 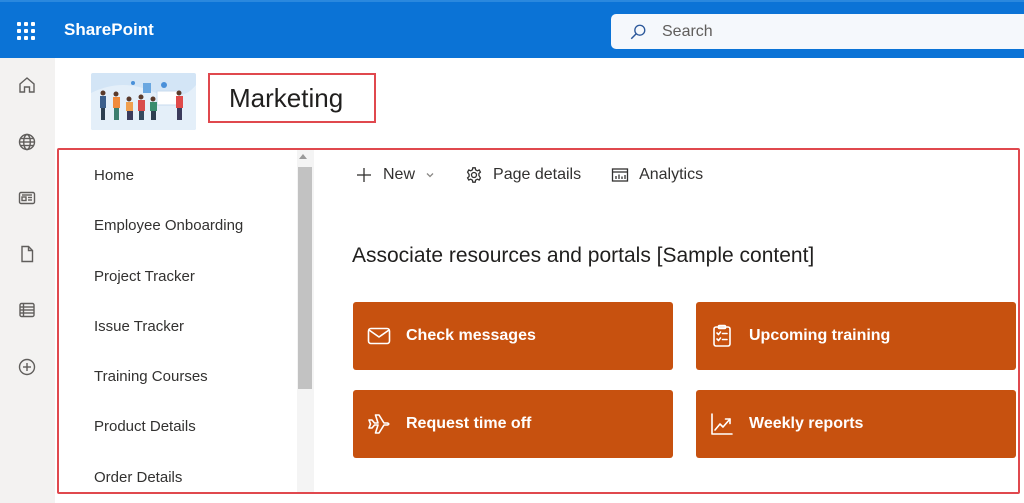 I want to click on list-icon, so click(x=27, y=310).